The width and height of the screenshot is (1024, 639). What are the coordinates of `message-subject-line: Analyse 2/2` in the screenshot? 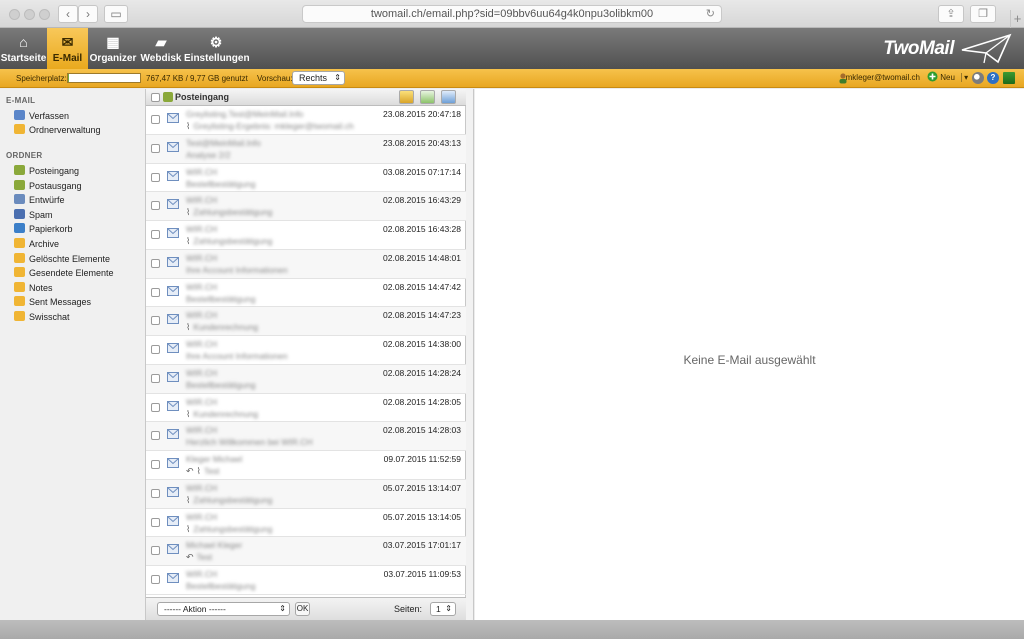 It's located at (208, 155).